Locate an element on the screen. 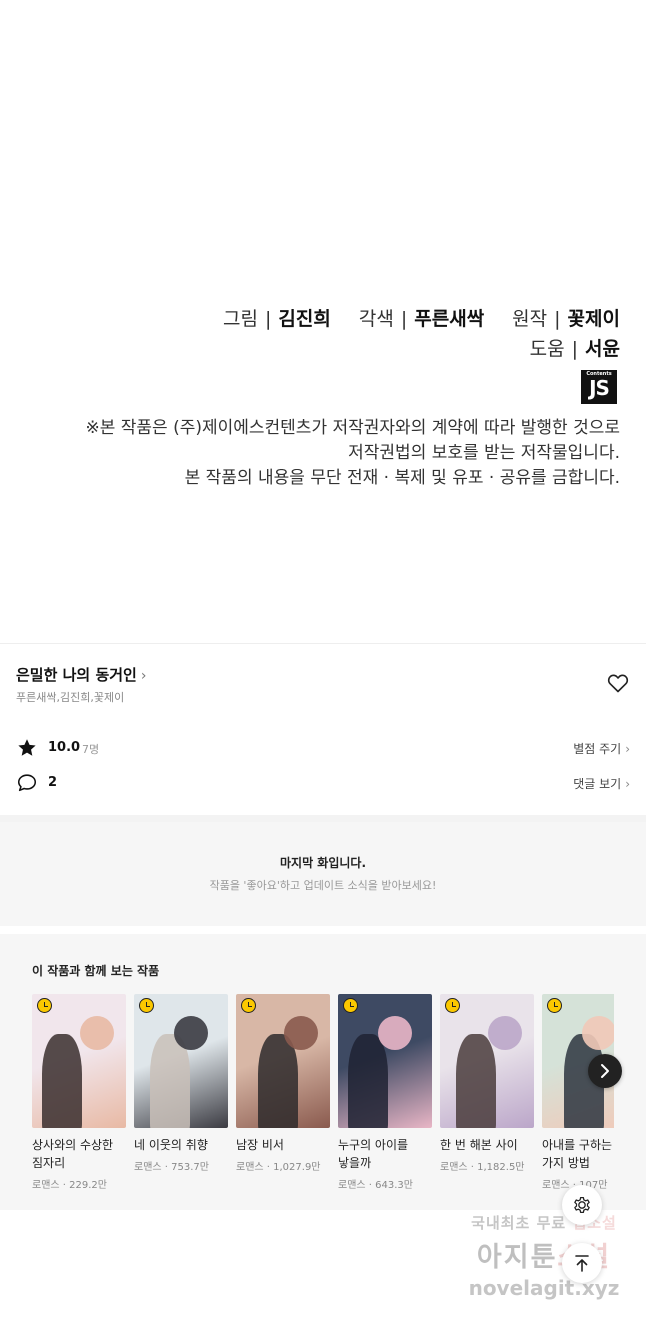  notice-line: ※본 작품은 (주)제이에스컨텐츠가 저작권자와의 계약에 따라 발행한 것으로 is located at coordinates (352, 428).